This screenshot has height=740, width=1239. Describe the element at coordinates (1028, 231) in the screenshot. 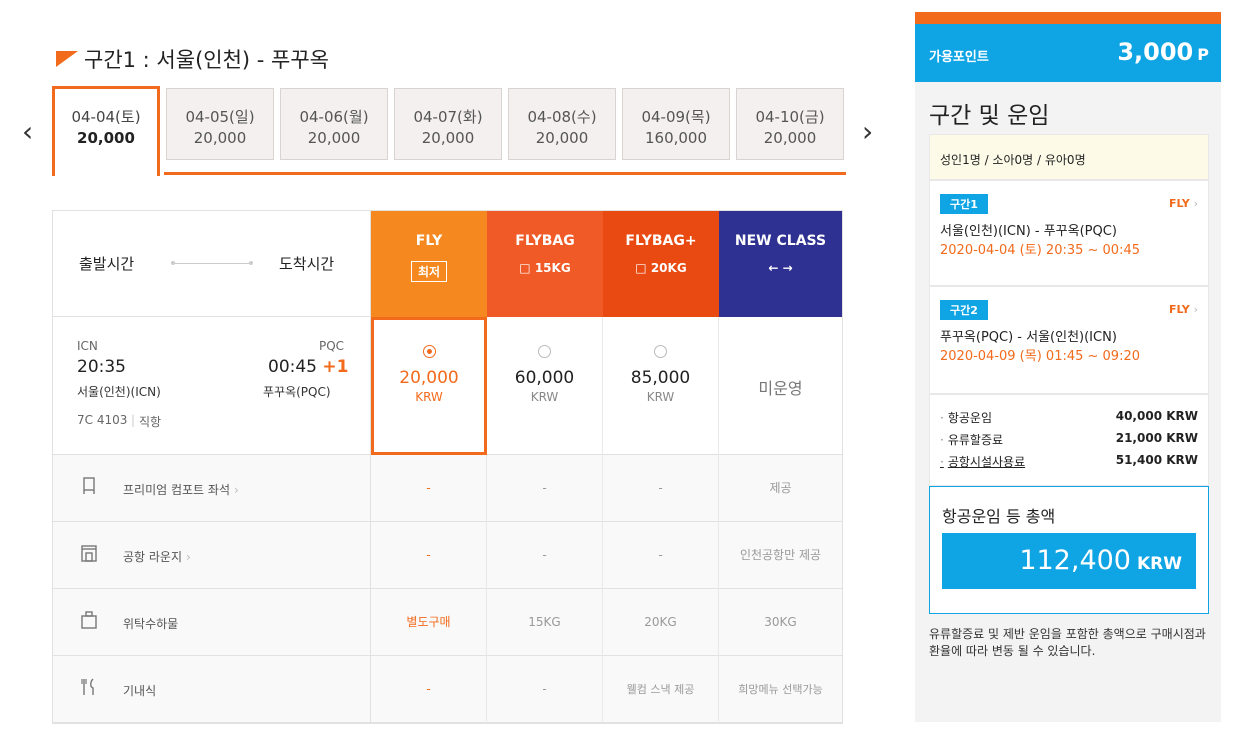

I see `segment-route: 서울(인천)(ICN) - 푸꾸옥(PQC)` at that location.